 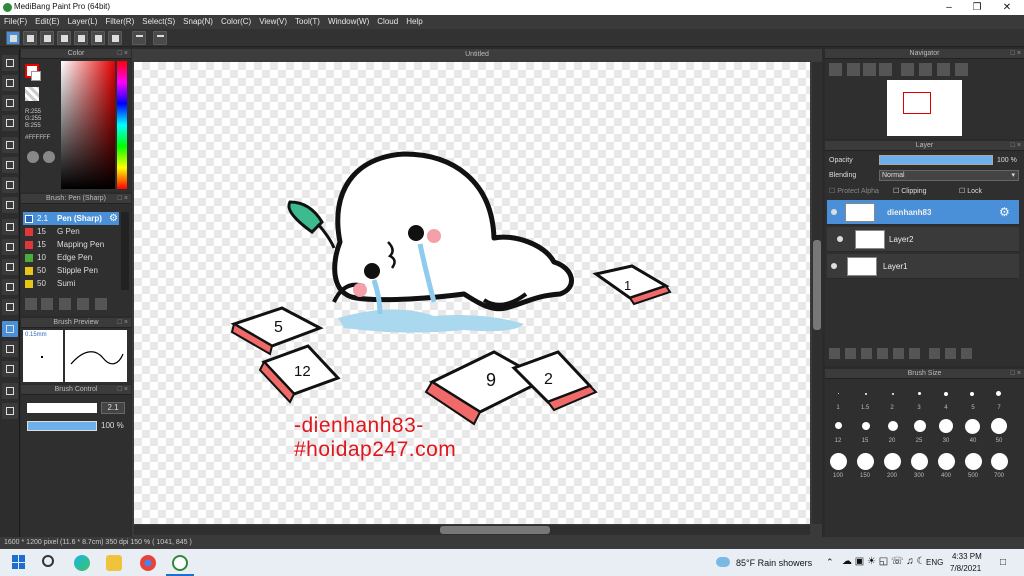 What do you see at coordinates (160, 38) in the screenshot?
I see `redo-icon` at bounding box center [160, 38].